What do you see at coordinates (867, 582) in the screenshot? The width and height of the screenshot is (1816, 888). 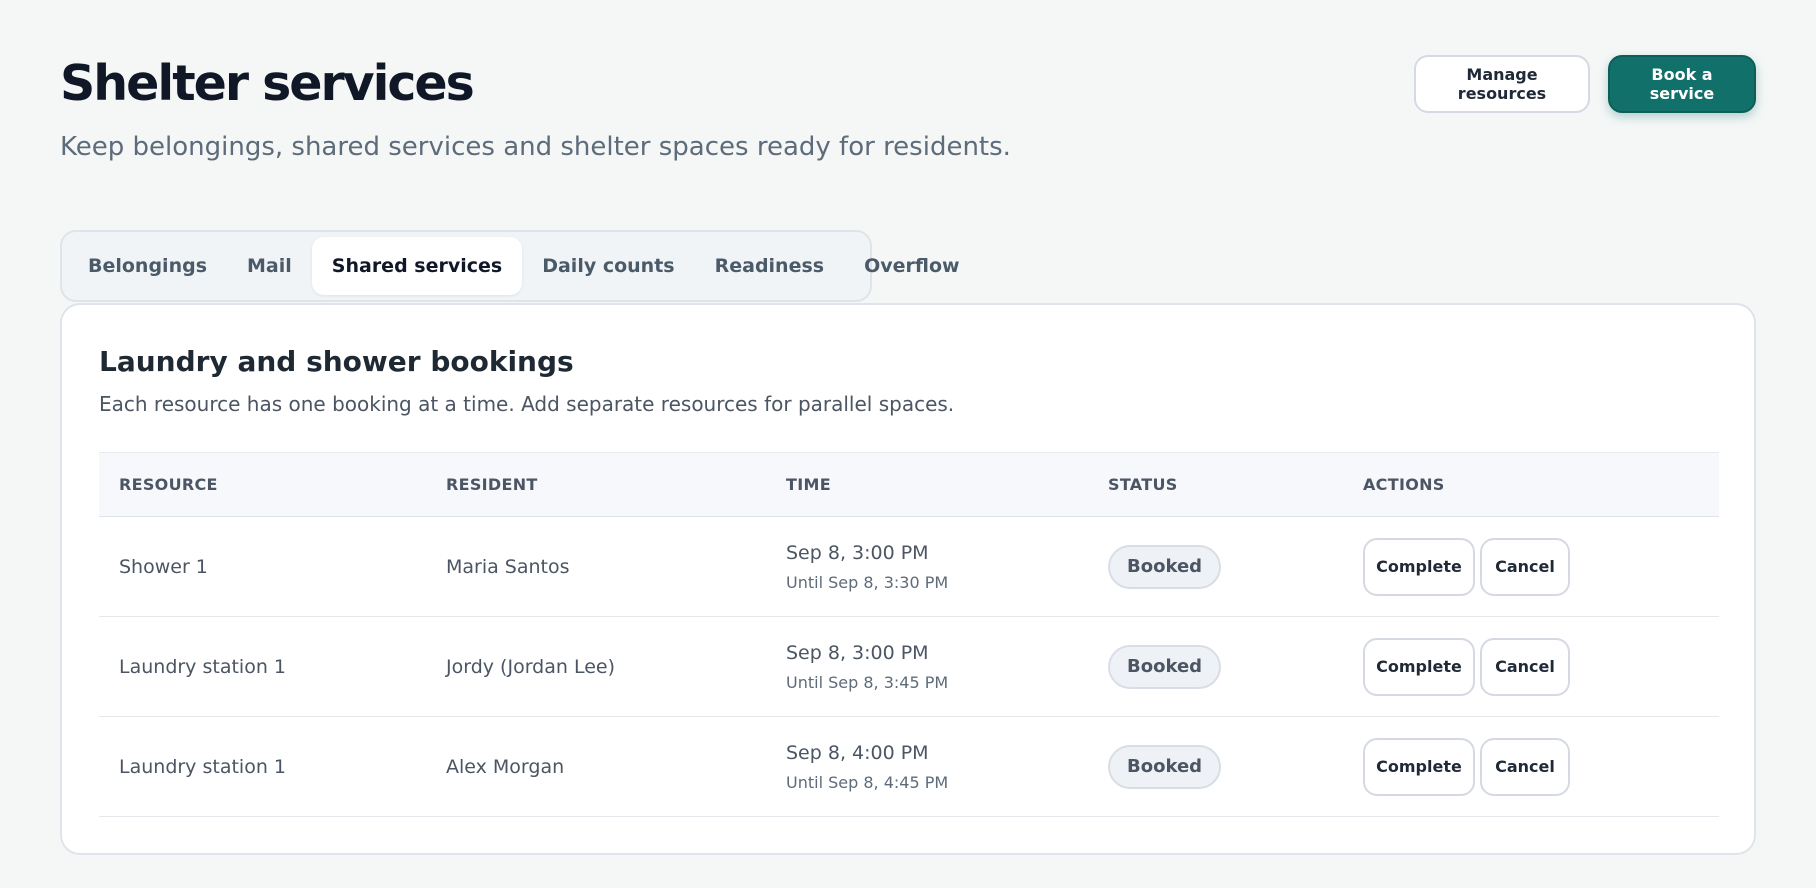 I see `time-until: Until Sep 8, 3:30 PM` at bounding box center [867, 582].